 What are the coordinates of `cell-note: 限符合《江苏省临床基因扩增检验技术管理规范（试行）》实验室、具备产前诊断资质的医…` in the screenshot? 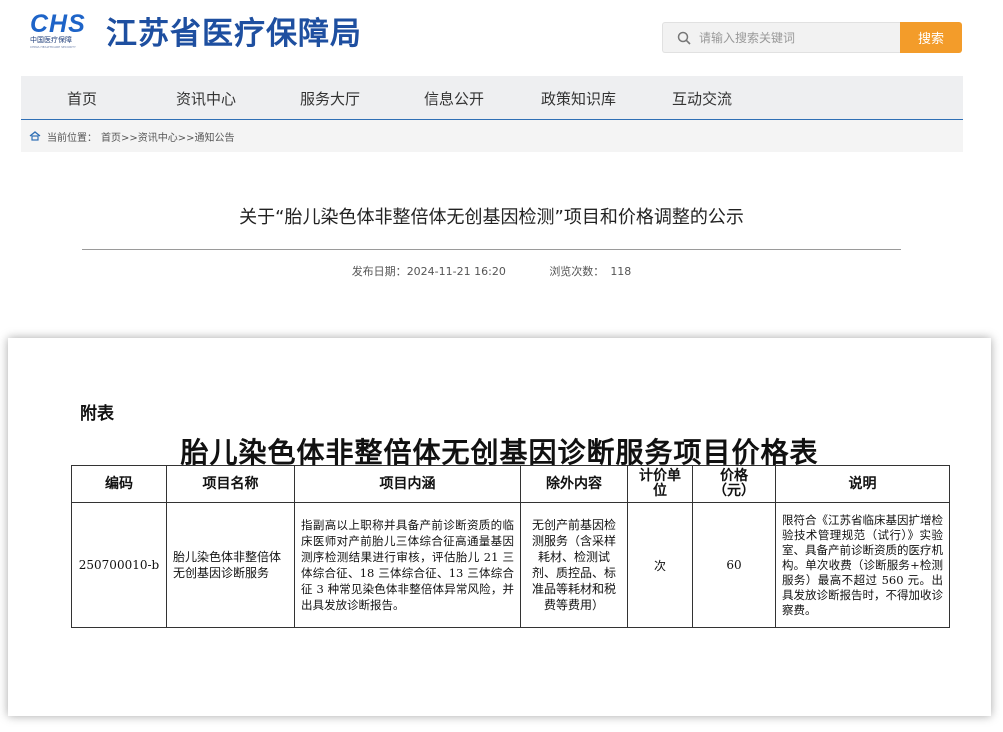 It's located at (862, 565).